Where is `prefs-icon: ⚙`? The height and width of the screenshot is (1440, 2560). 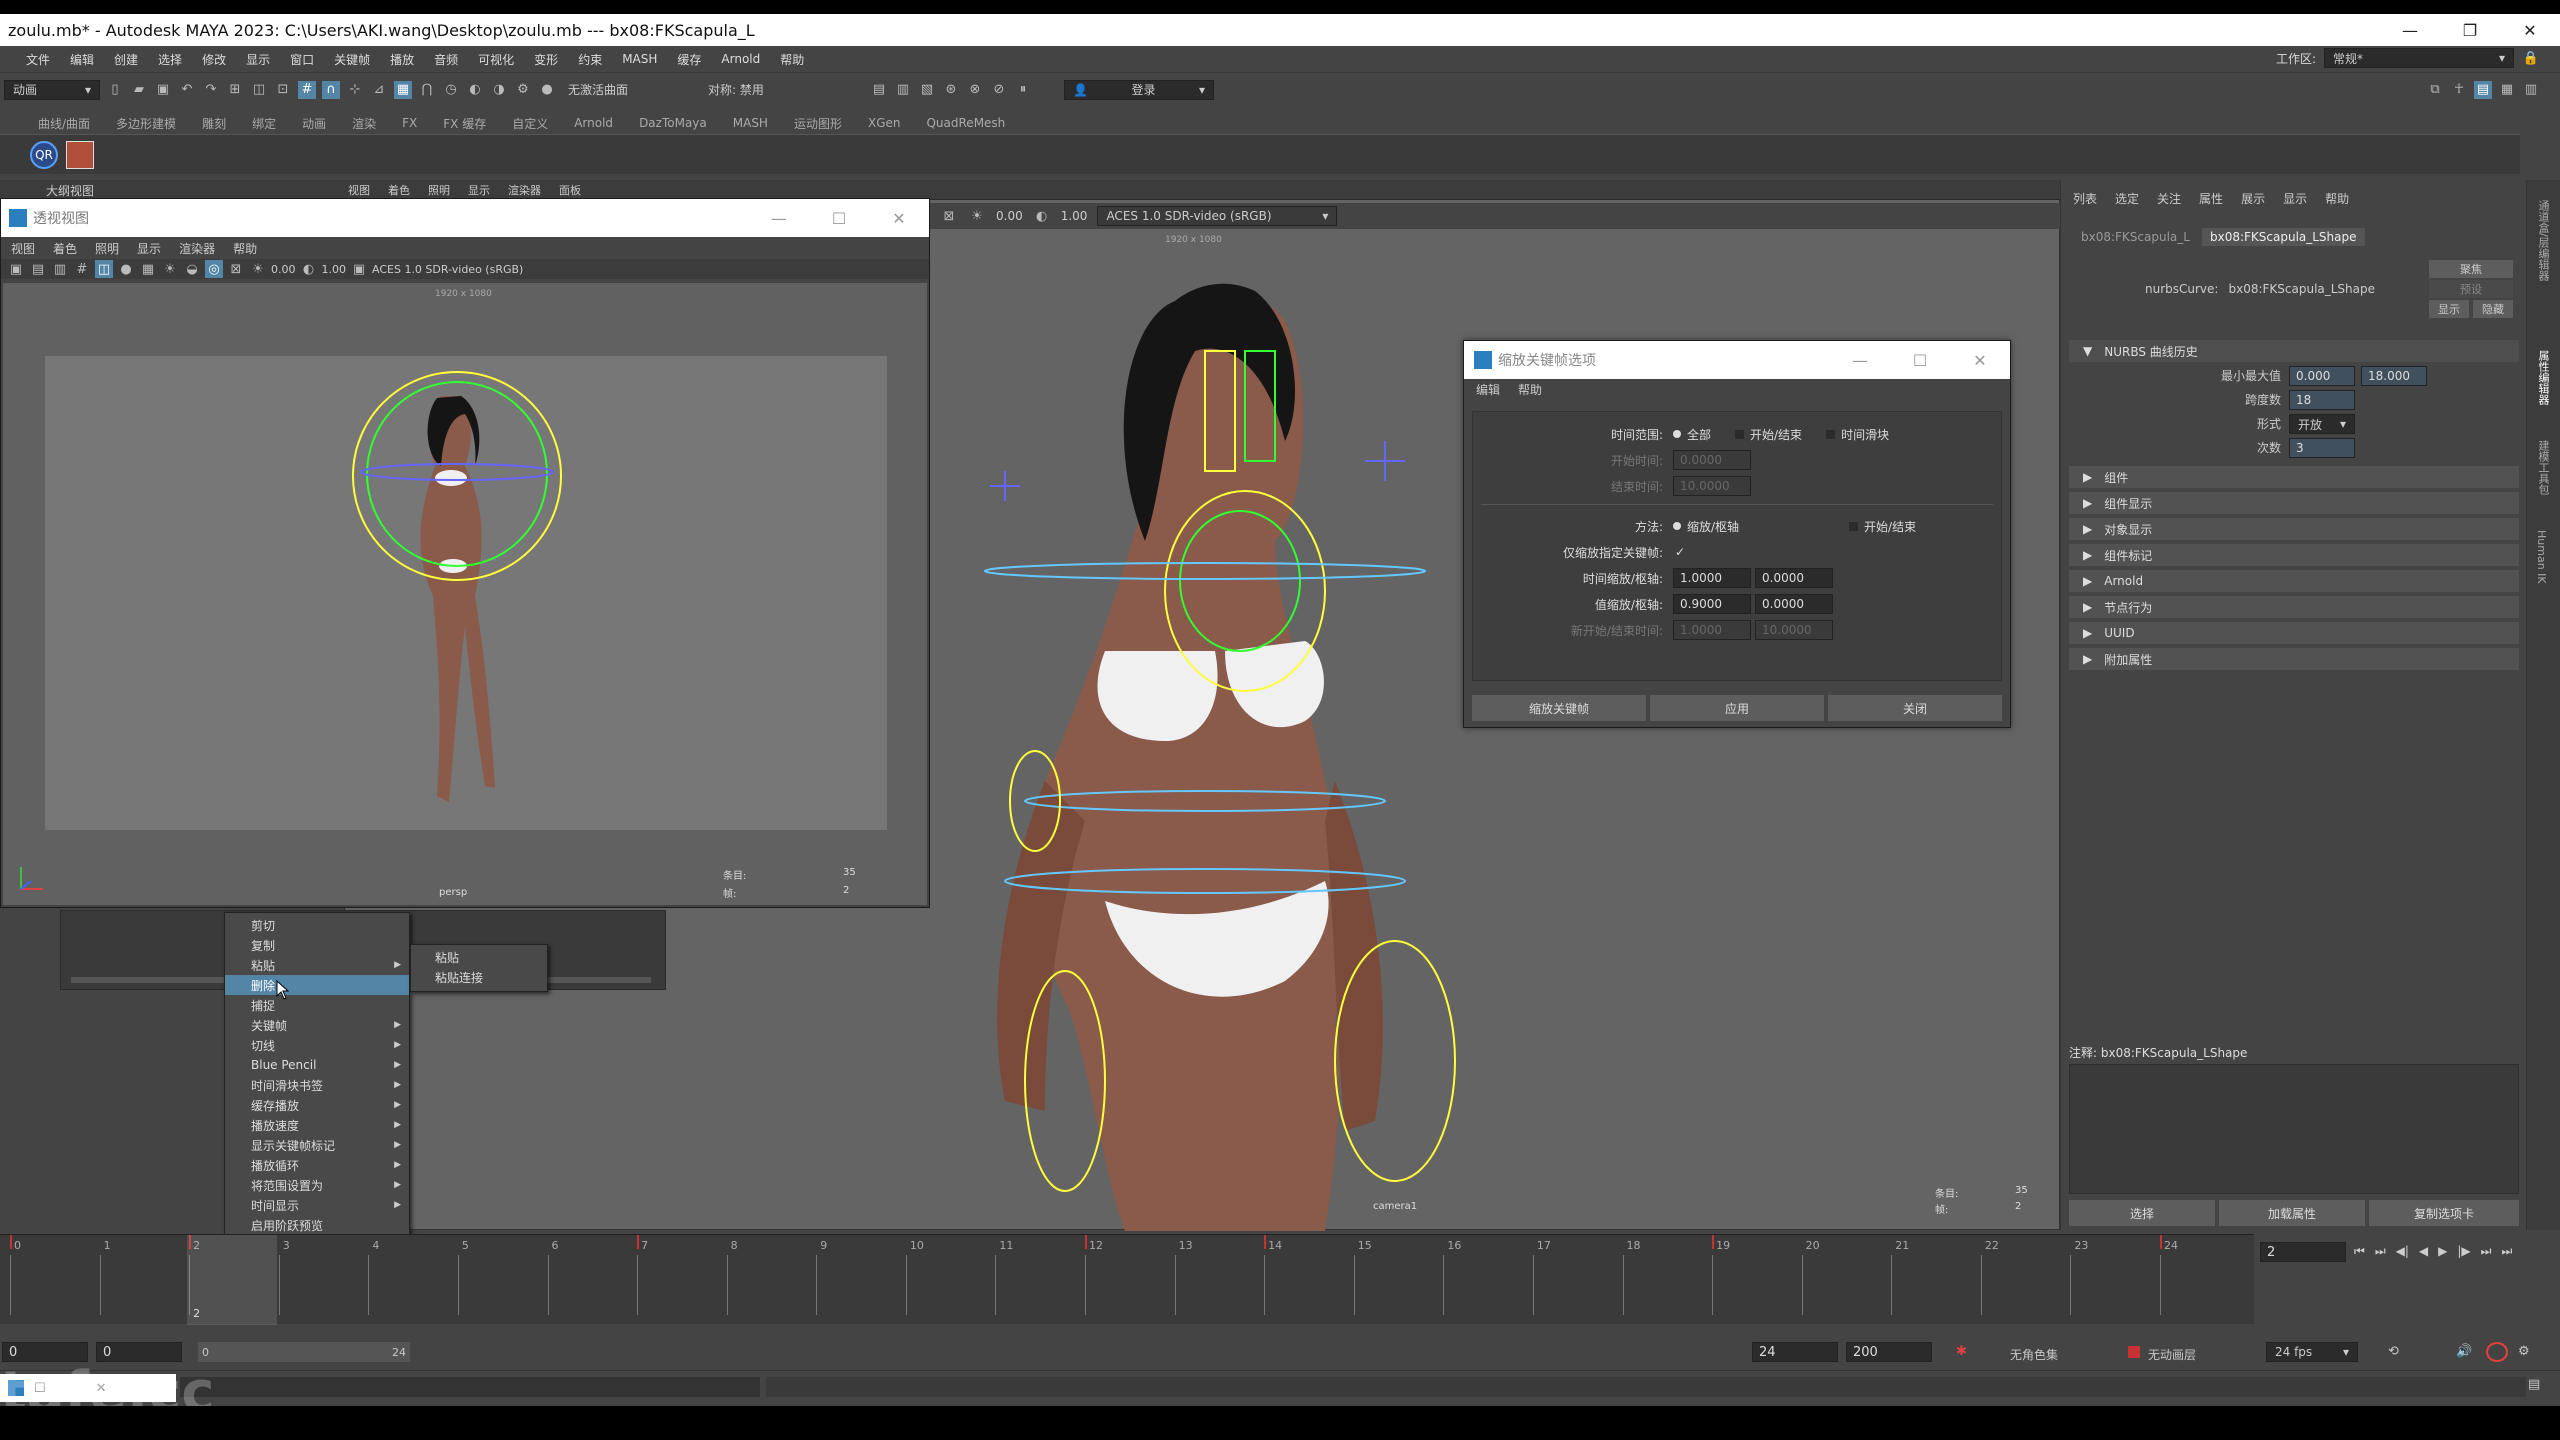
prefs-icon: ⚙ is located at coordinates (2524, 1351).